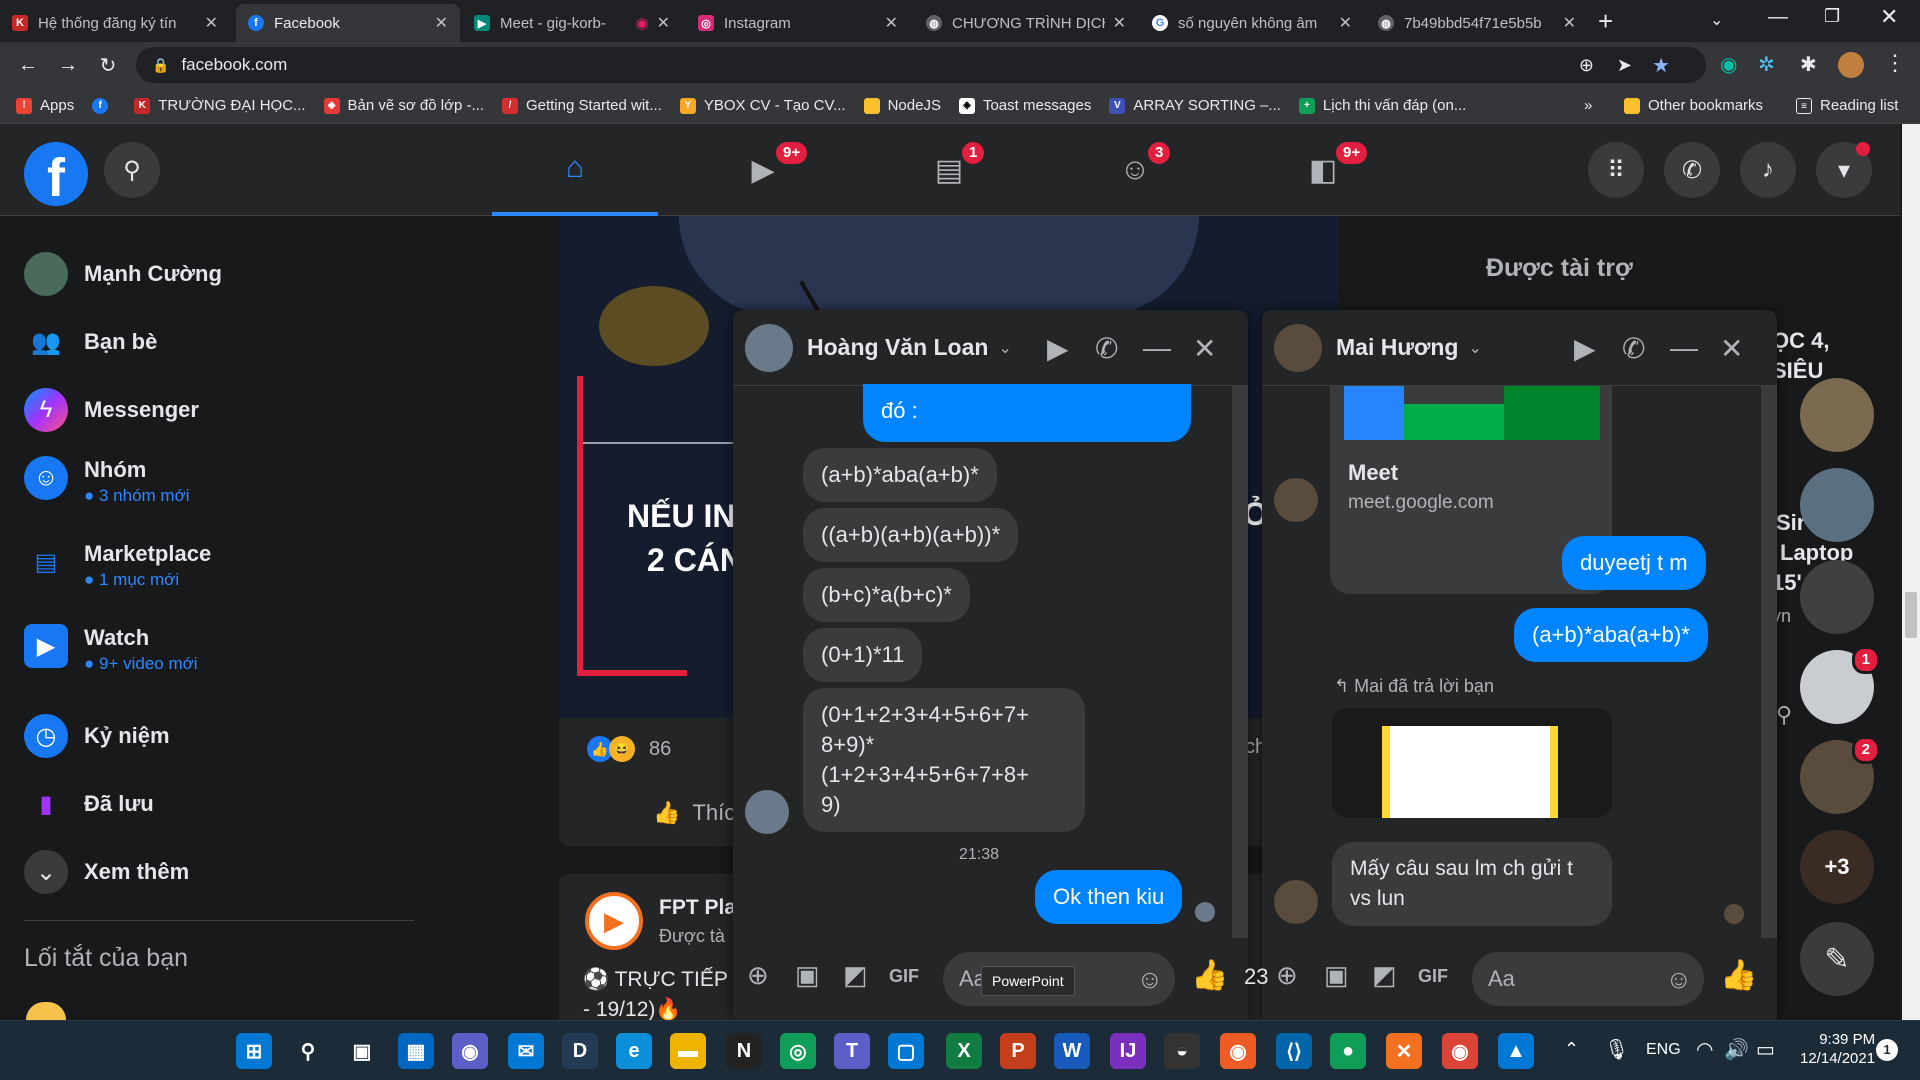  Describe the element at coordinates (1605, 21) in the screenshot. I see `new-tab-button: +` at that location.